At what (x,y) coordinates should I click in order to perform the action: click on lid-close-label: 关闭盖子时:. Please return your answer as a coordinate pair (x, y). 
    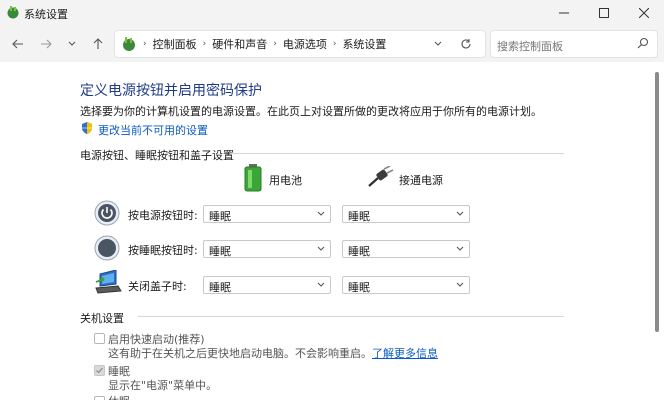
    Looking at the image, I should click on (157, 286).